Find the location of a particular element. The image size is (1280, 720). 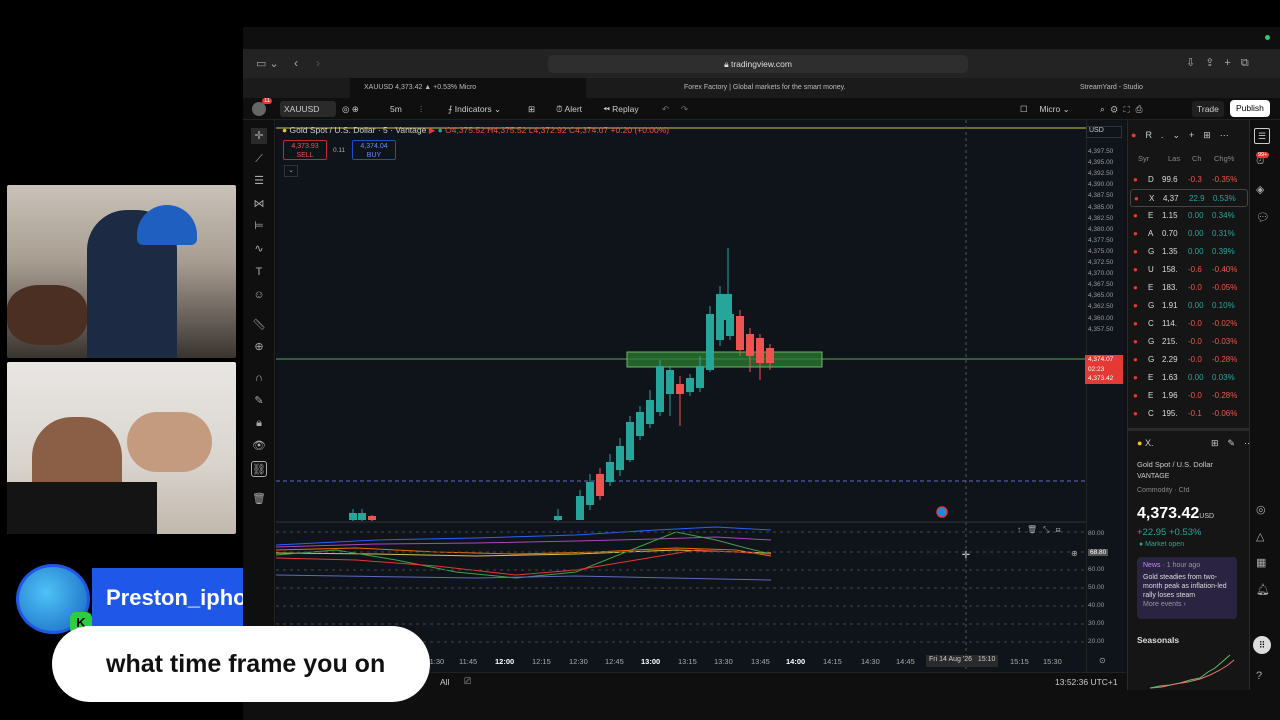

watchlist-header-icons: ●R.⌄+⊞⋯ is located at coordinates (1184, 135).